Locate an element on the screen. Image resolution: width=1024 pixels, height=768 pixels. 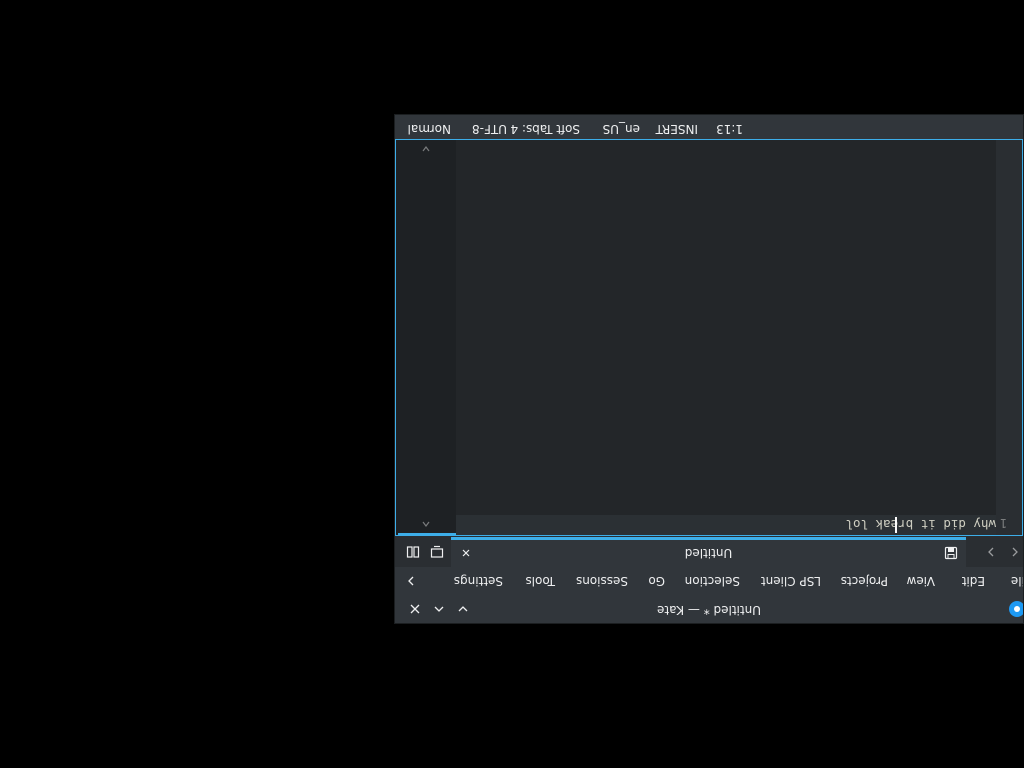
line-number: 1 is located at coordinates (1004, 523).